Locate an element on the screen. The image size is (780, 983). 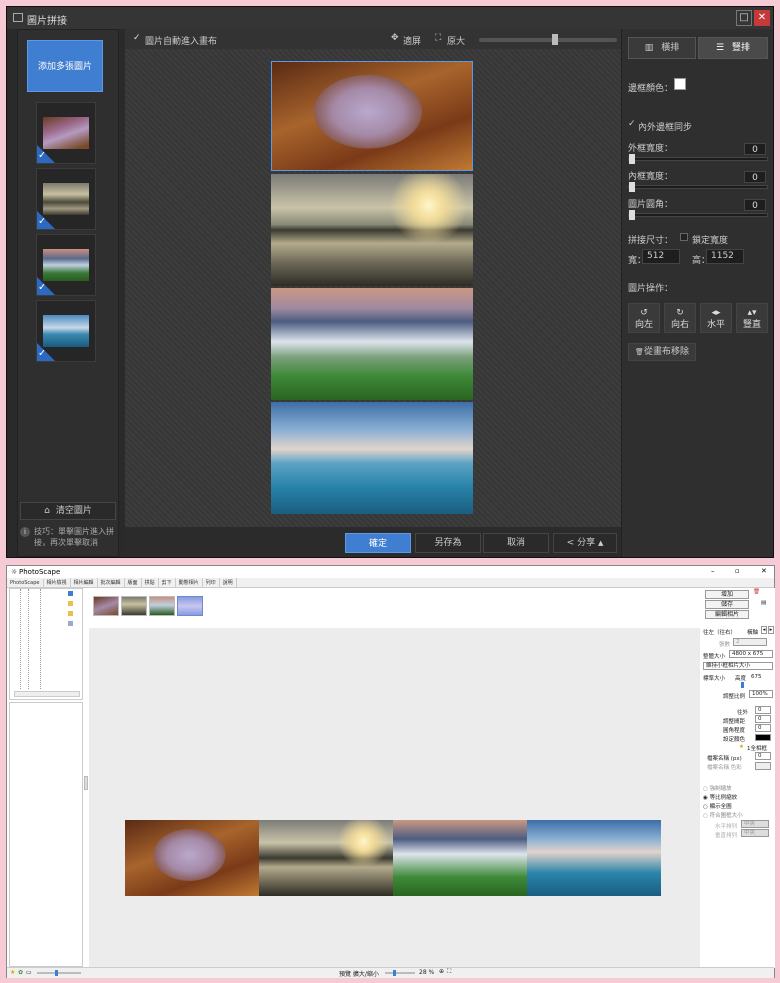
tab-item: 剪下 is located at coordinates (167, 582).